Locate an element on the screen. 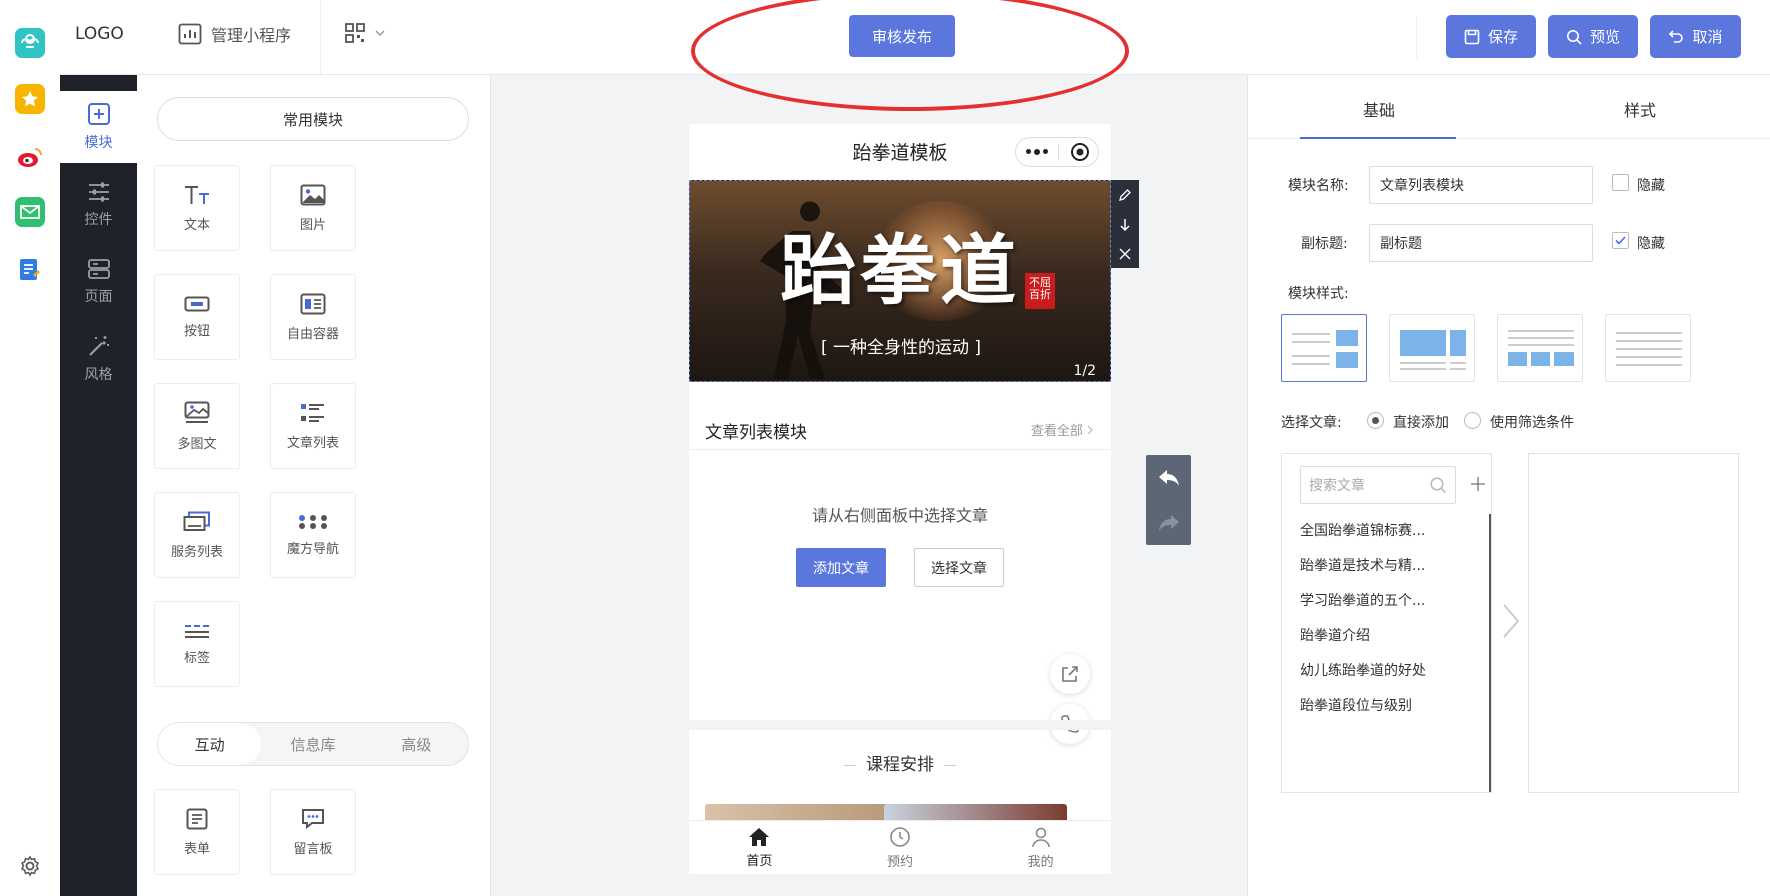 This screenshot has height=896, width=1770. widget-multi-image-text-label: 多图文 is located at coordinates (197, 444).